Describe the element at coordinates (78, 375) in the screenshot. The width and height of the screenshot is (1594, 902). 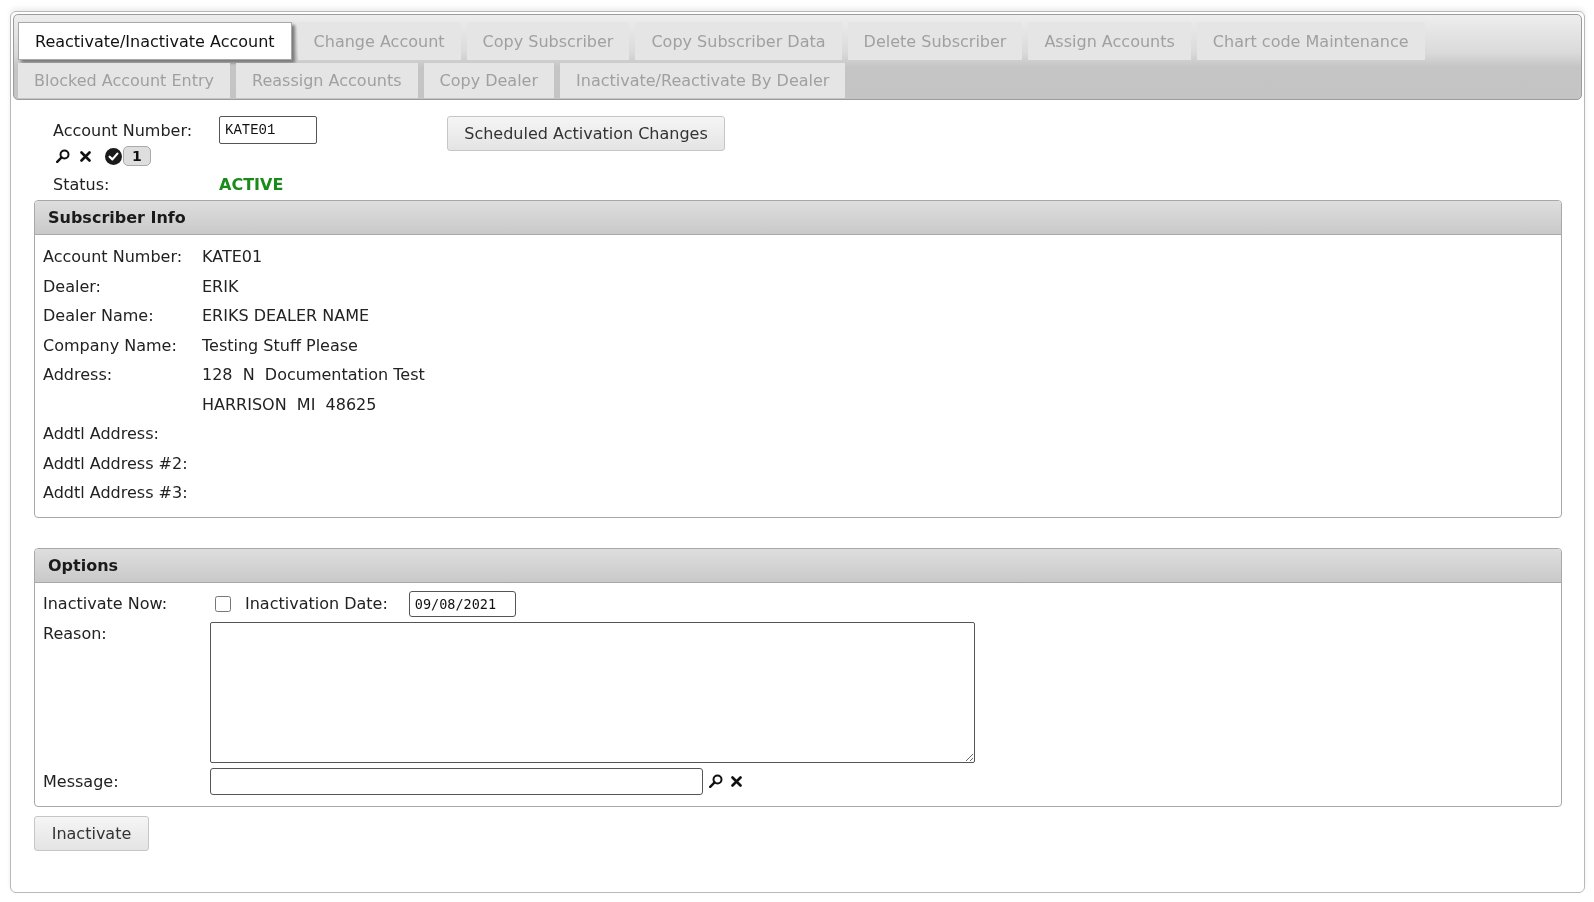
I see `field-label: Address:` at that location.